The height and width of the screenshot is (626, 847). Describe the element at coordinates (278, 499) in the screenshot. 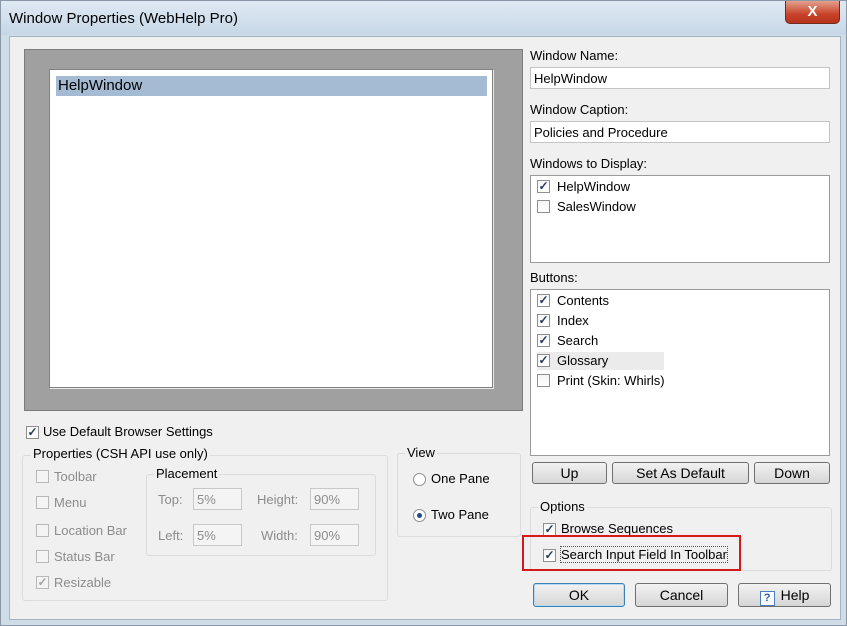

I see `height-label: Height:` at that location.